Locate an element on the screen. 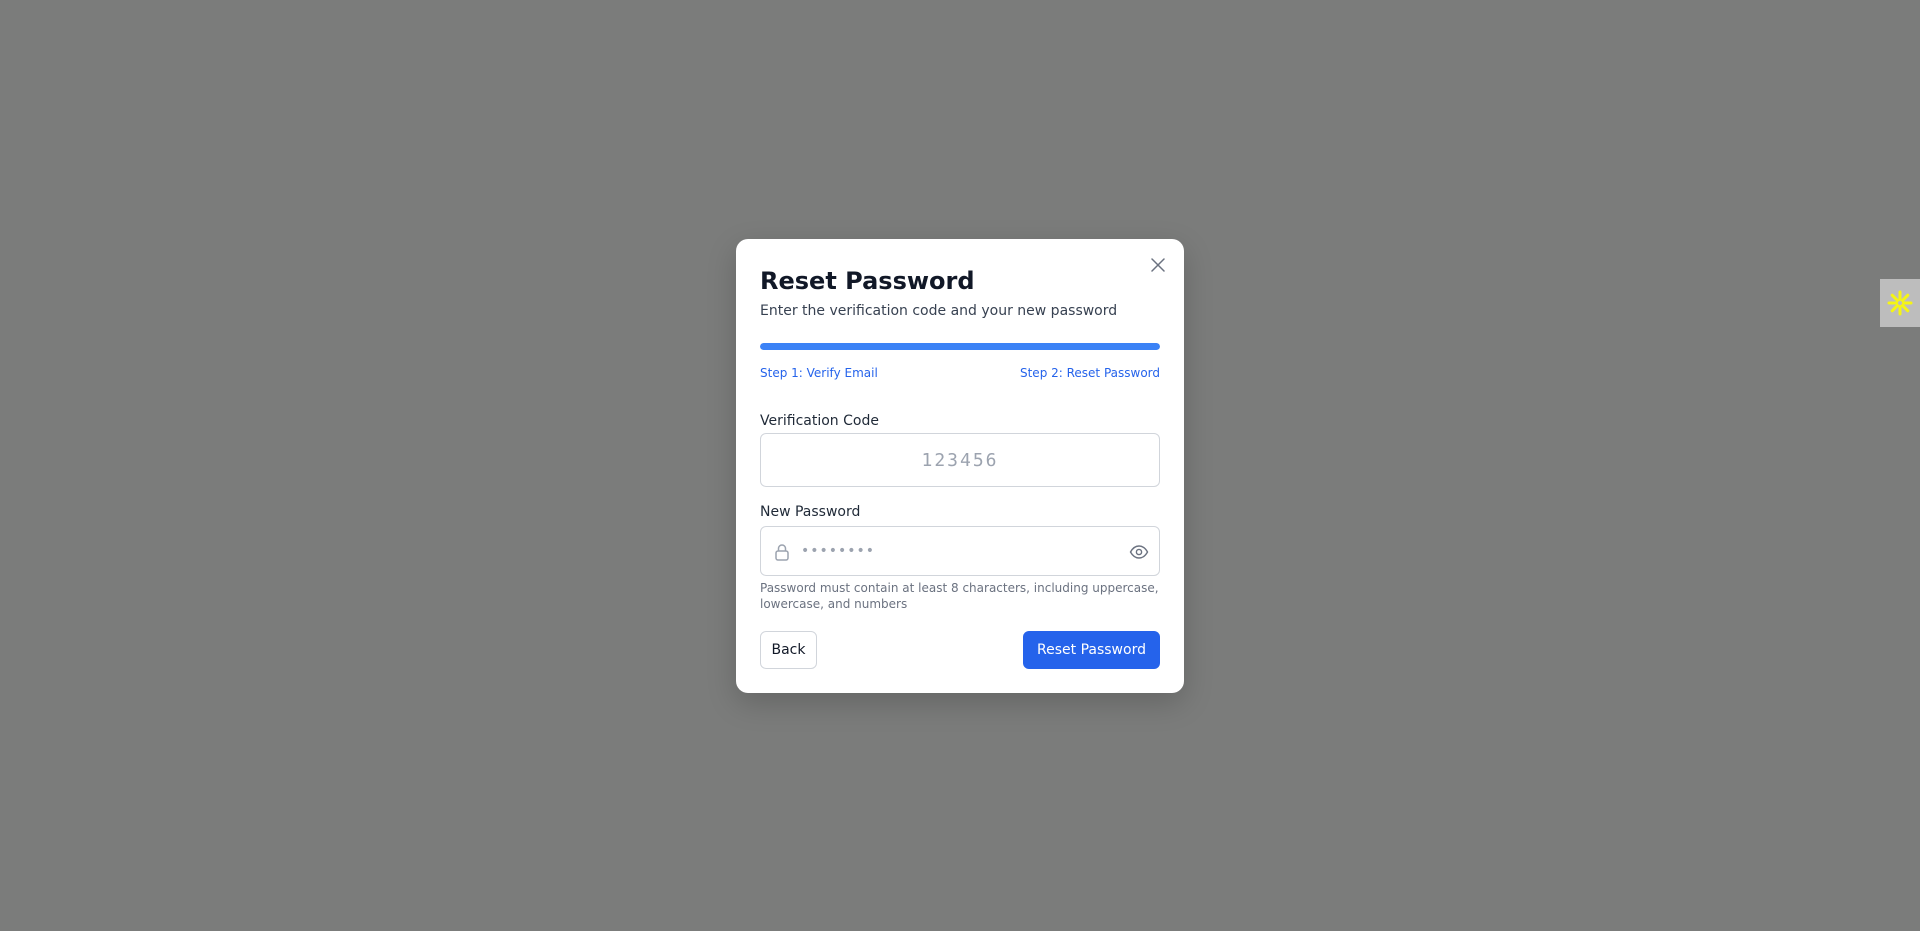  sparkle-icon is located at coordinates (1900, 303).